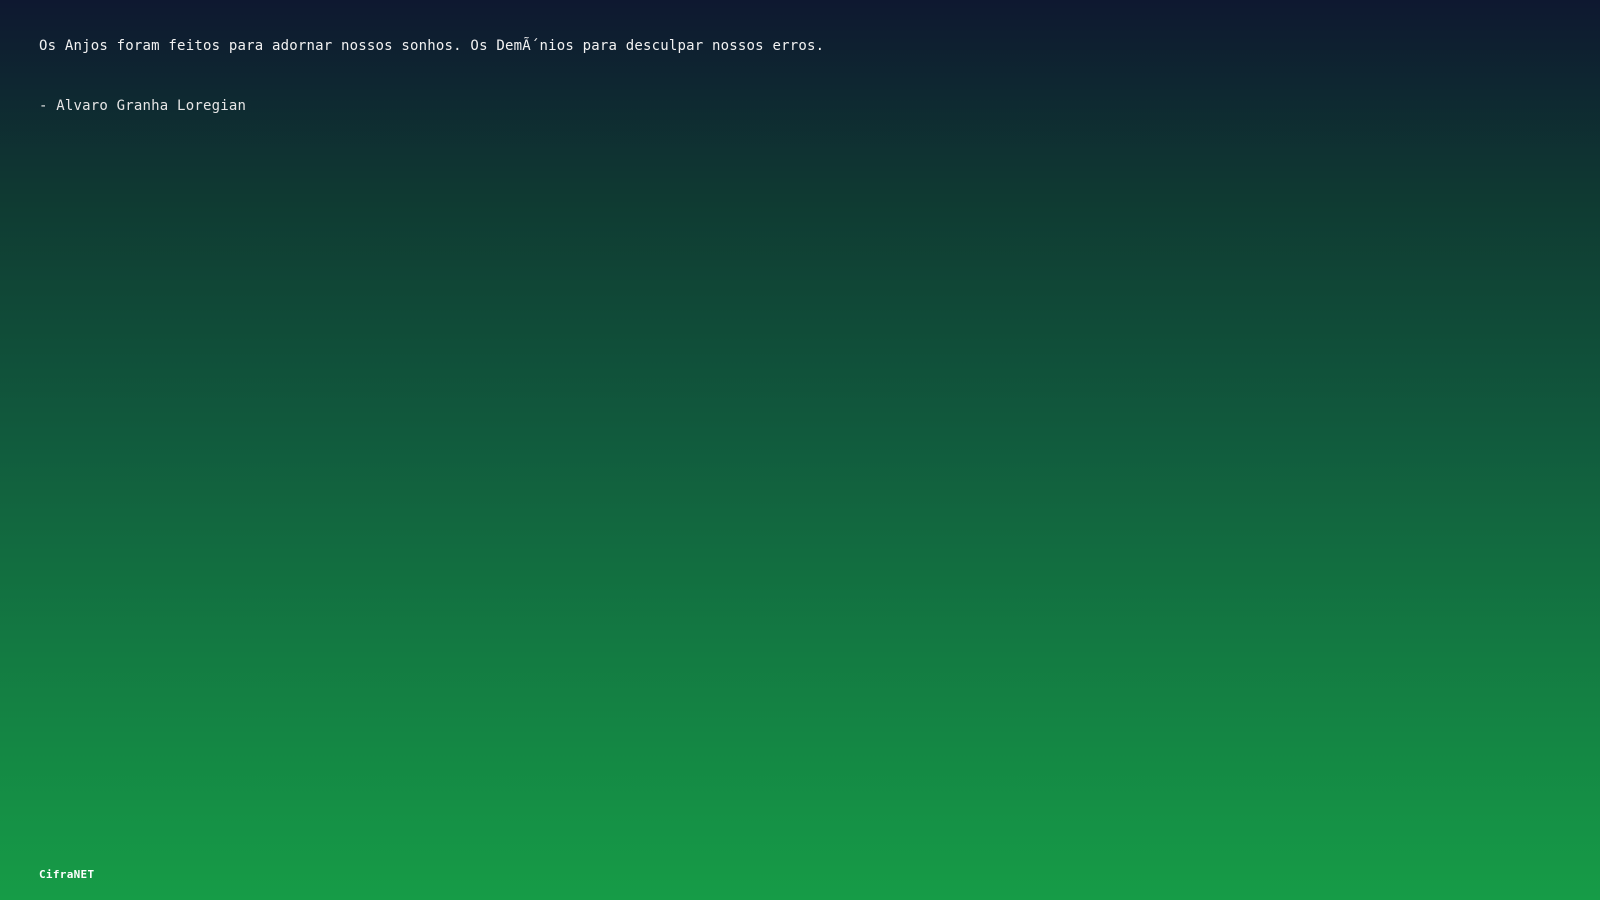  I want to click on brand-label: CifraNET, so click(67, 874).